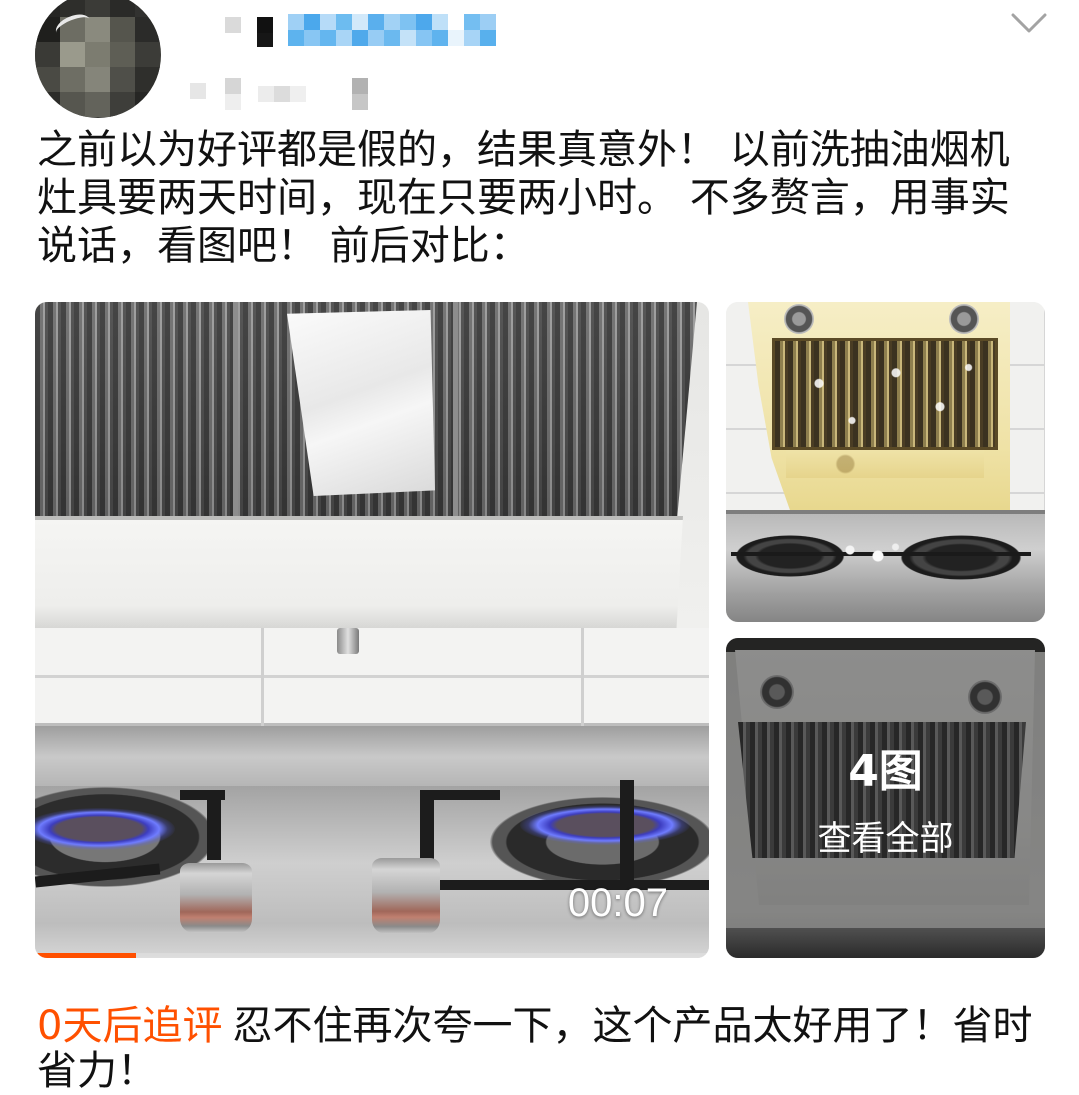  I want to click on photo-hood-filter, so click(885, 394).